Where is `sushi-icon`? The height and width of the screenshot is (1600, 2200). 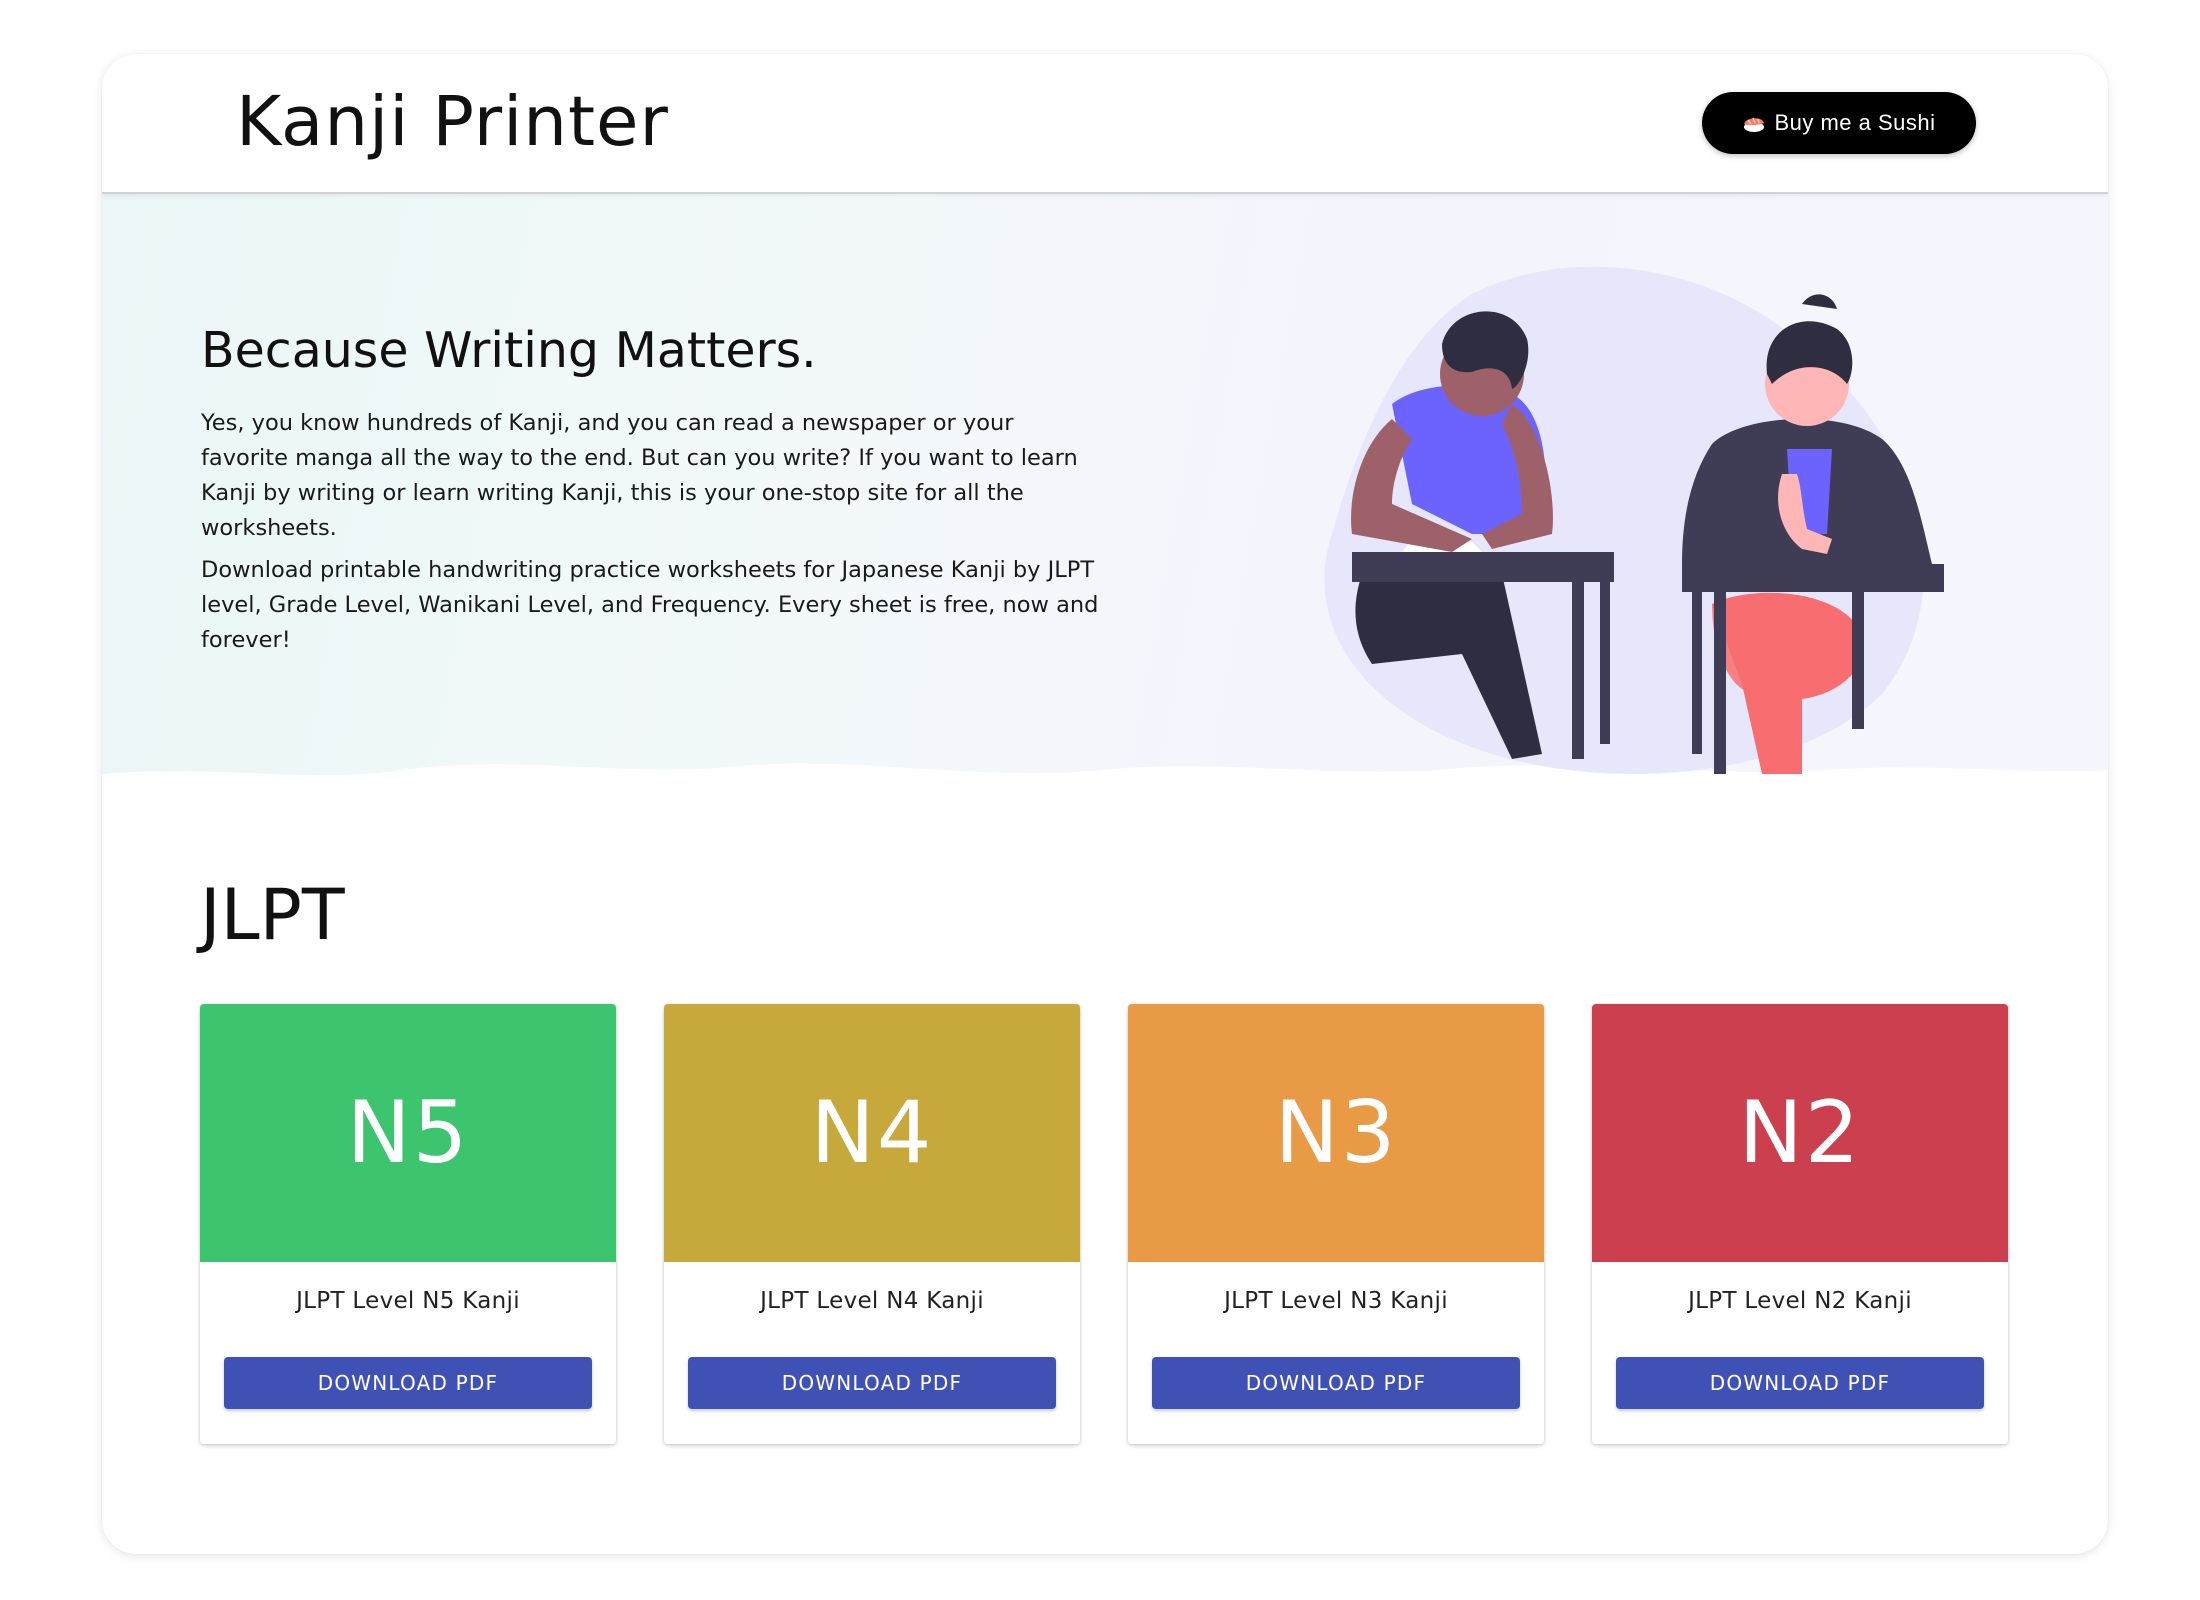
sushi-icon is located at coordinates (1754, 124).